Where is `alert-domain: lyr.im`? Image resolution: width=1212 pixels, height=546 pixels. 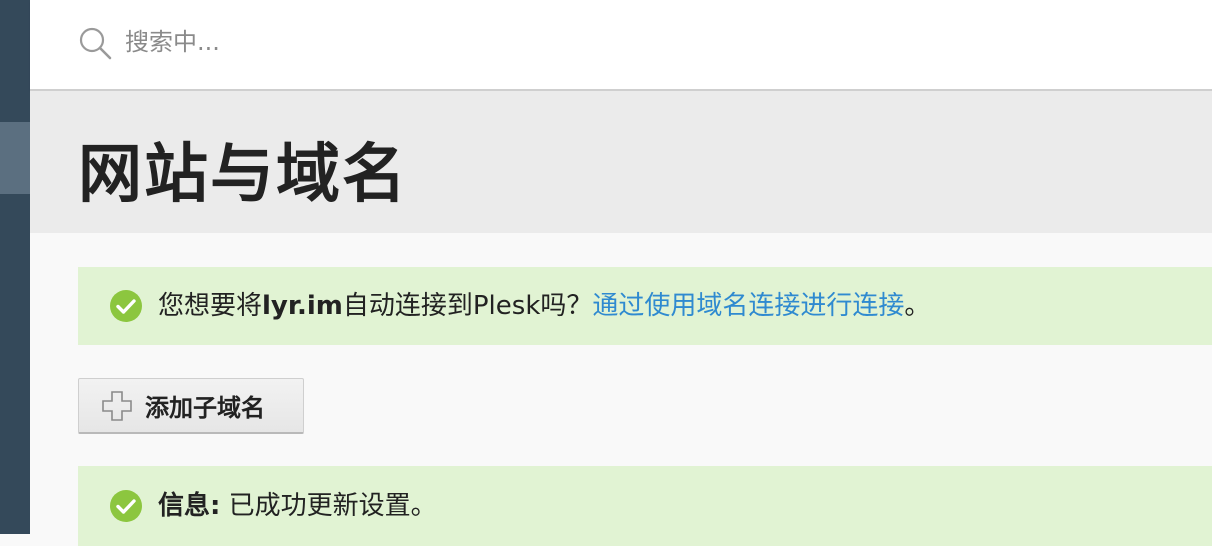
alert-domain: lyr.im is located at coordinates (302, 306).